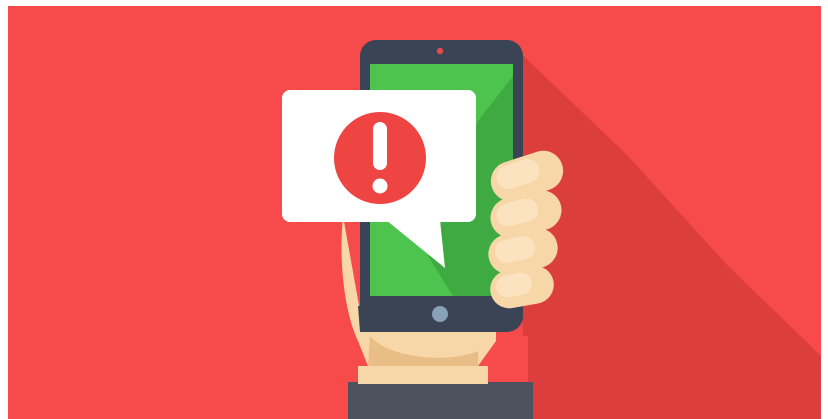 The height and width of the screenshot is (419, 828). Describe the element at coordinates (380, 158) in the screenshot. I see `exclamation-icon` at that location.